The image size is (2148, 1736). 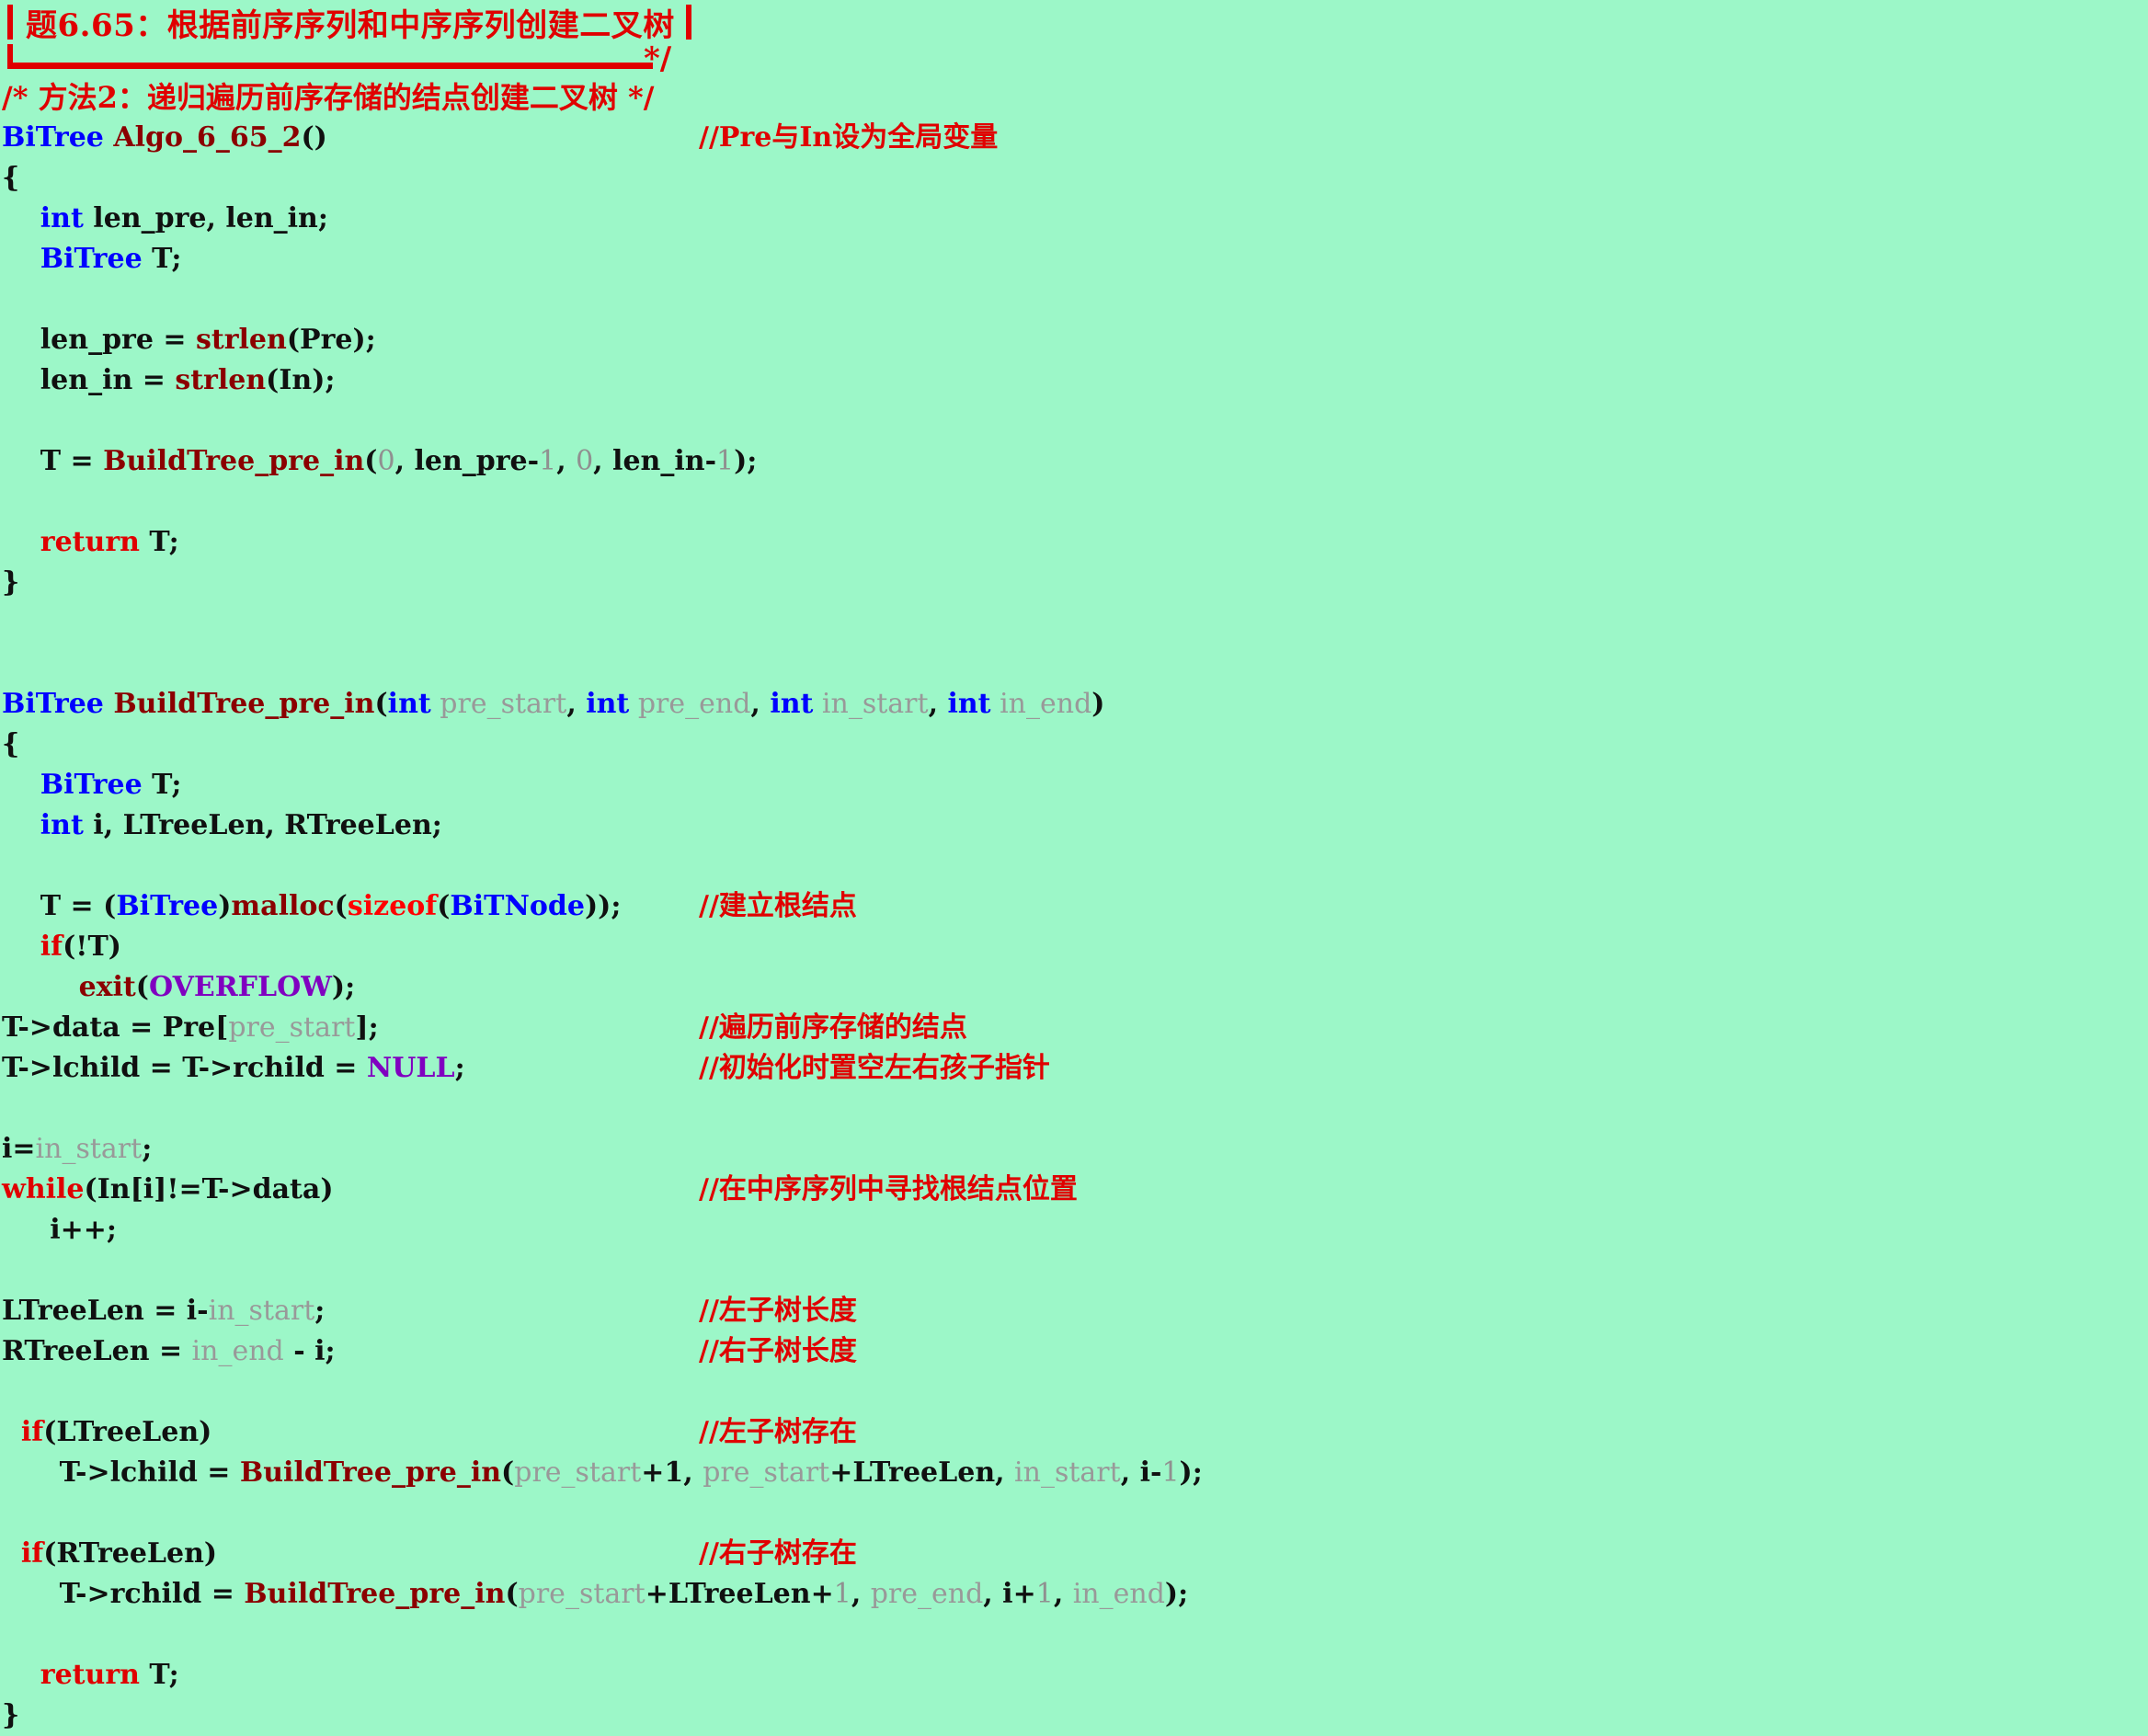 I want to click on code-line-func1-signature: BiTree Algo_6_65_2() //Pre与In设为全局变量, so click(x=1074, y=138).